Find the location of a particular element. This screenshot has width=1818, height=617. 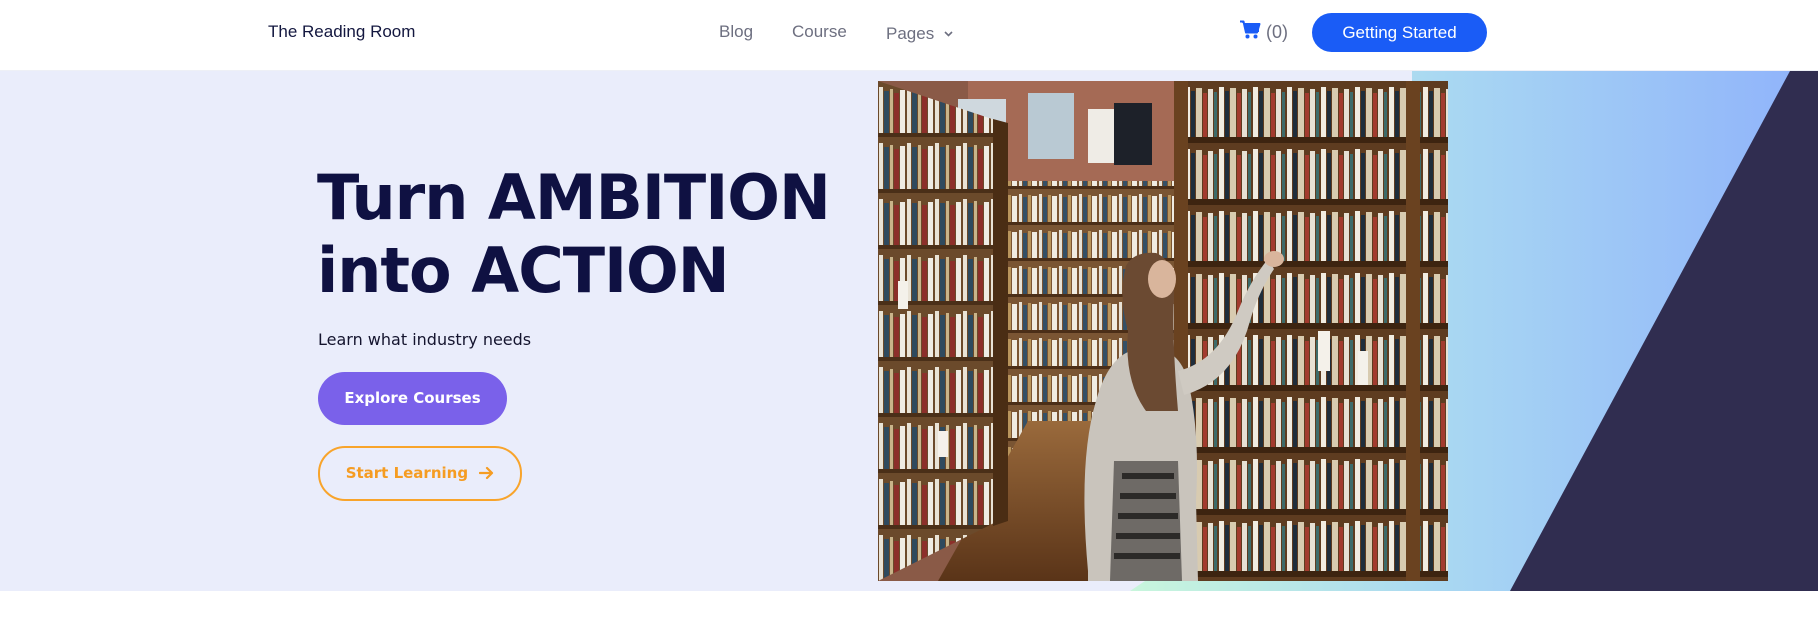

hero-subtitle: Learn what industry needs is located at coordinates (425, 339).